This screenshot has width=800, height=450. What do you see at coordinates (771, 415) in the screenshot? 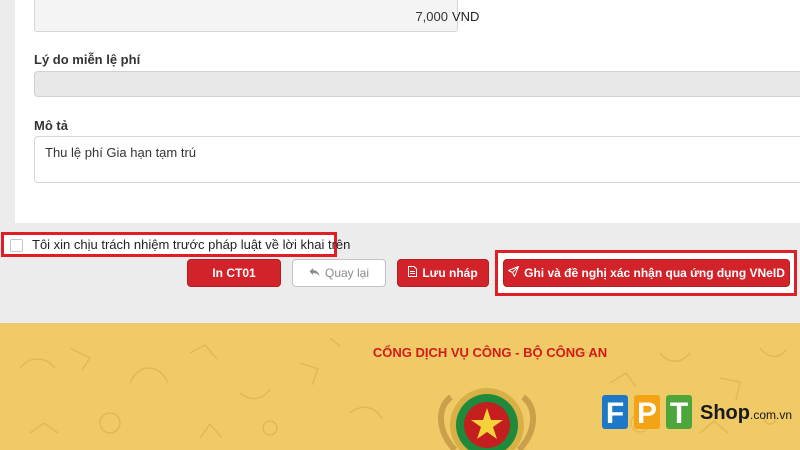
I see `svg-text: .com.vn` at bounding box center [771, 415].